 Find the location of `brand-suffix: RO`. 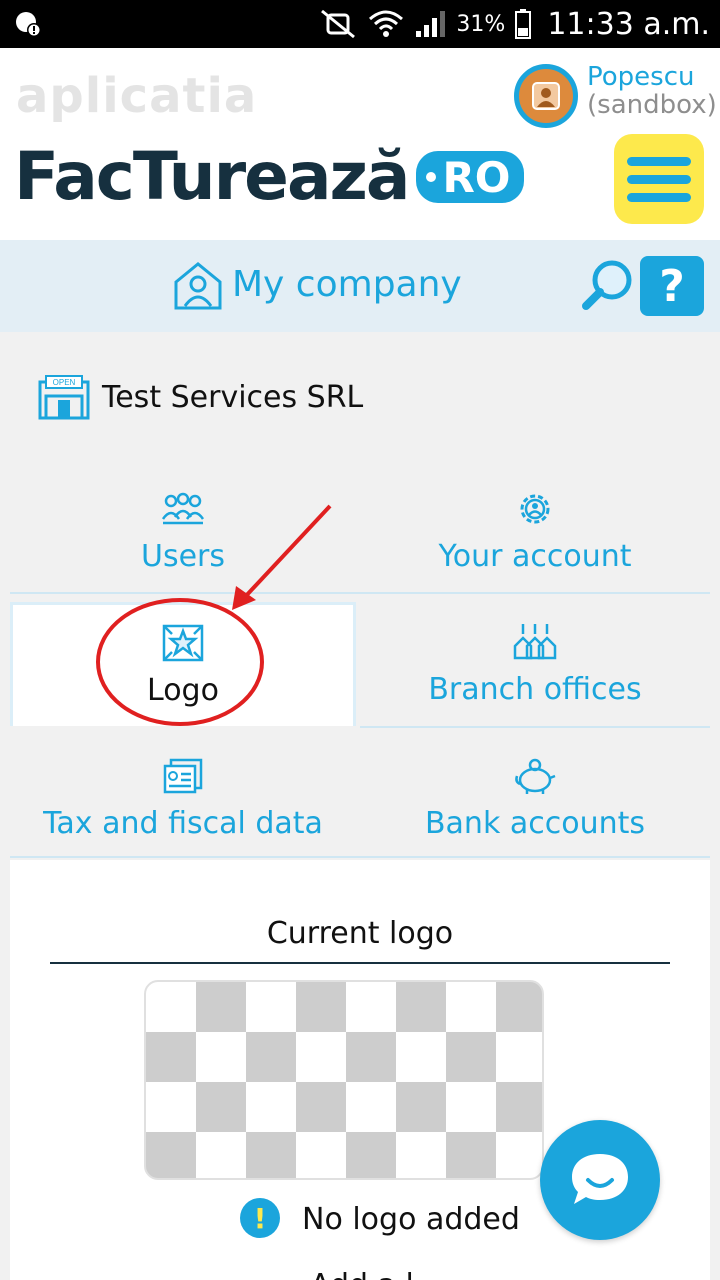

brand-suffix: RO is located at coordinates (476, 177).